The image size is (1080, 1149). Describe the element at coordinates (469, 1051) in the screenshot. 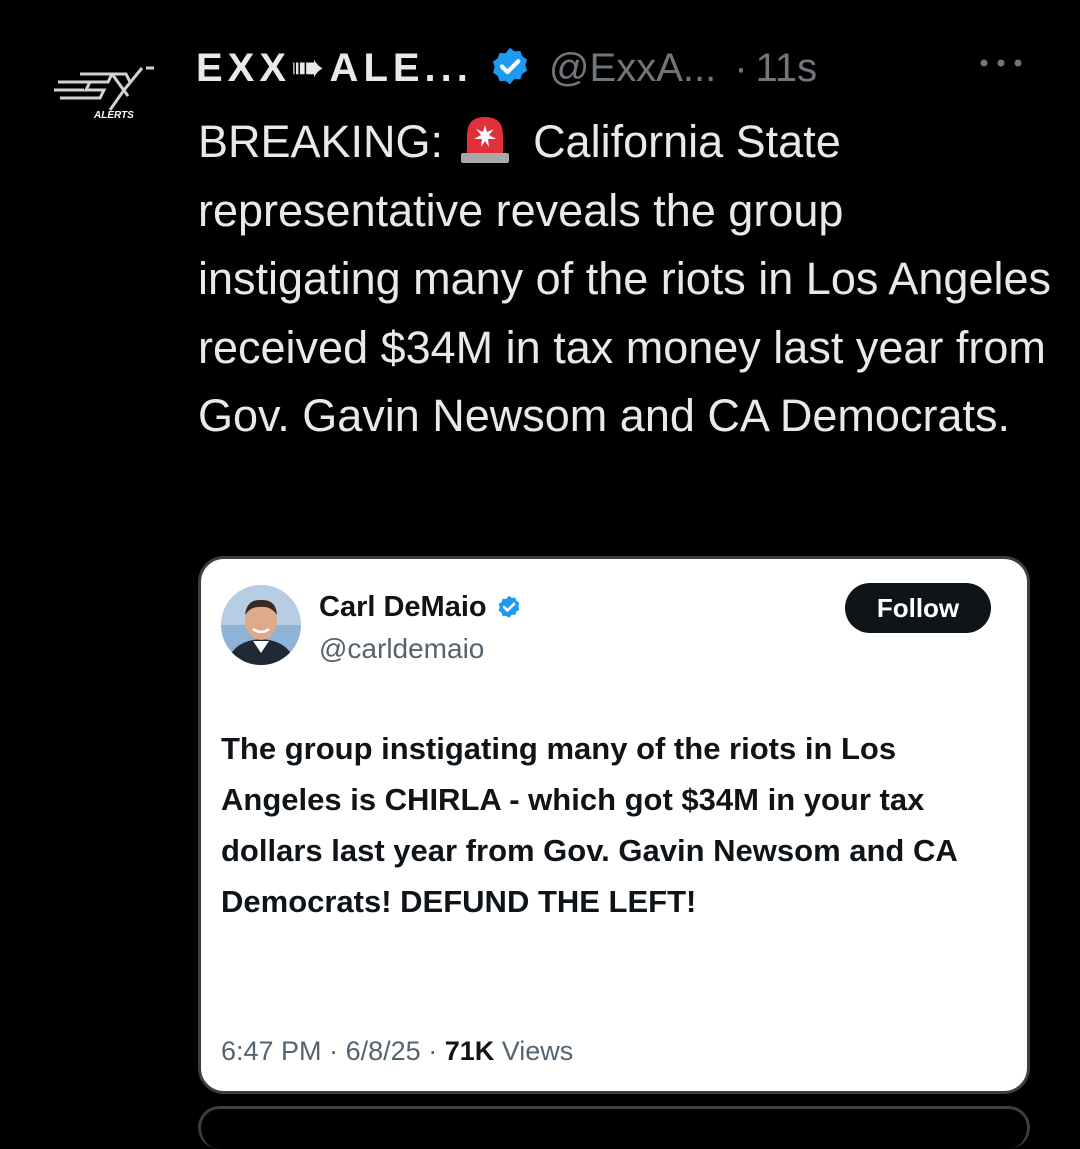

I see `views-count: 71K` at that location.